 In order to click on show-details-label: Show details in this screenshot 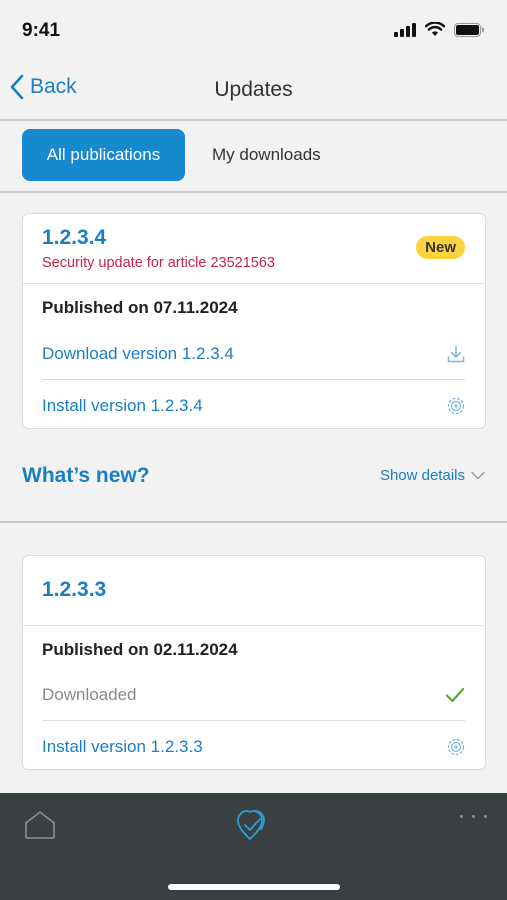, I will do `click(422, 475)`.